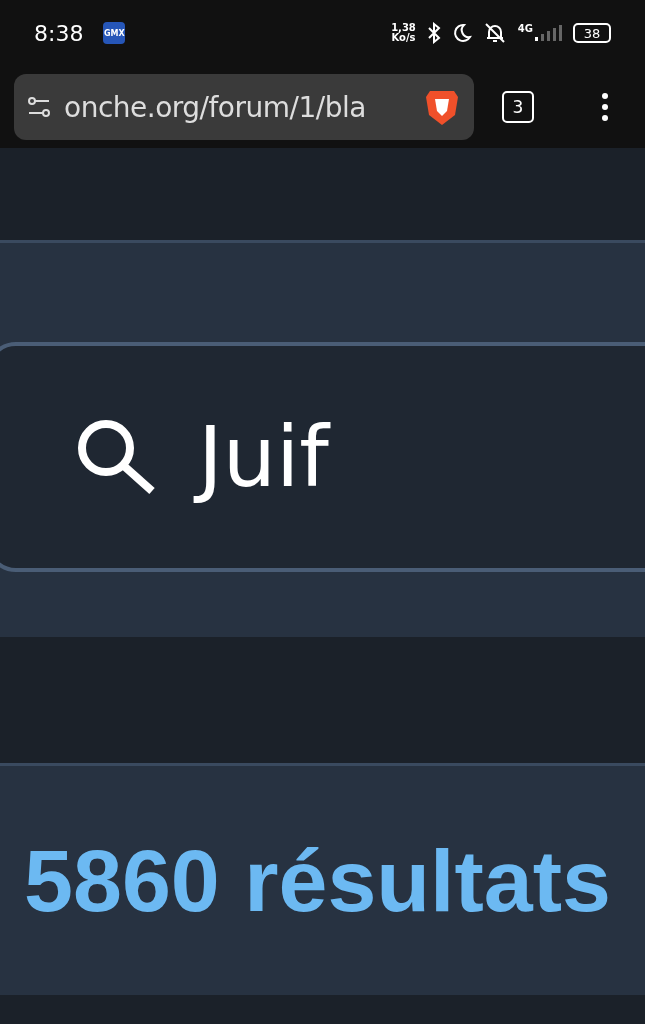 This screenshot has height=1024, width=645. Describe the element at coordinates (525, 28) in the screenshot. I see `network-type: 4G` at that location.